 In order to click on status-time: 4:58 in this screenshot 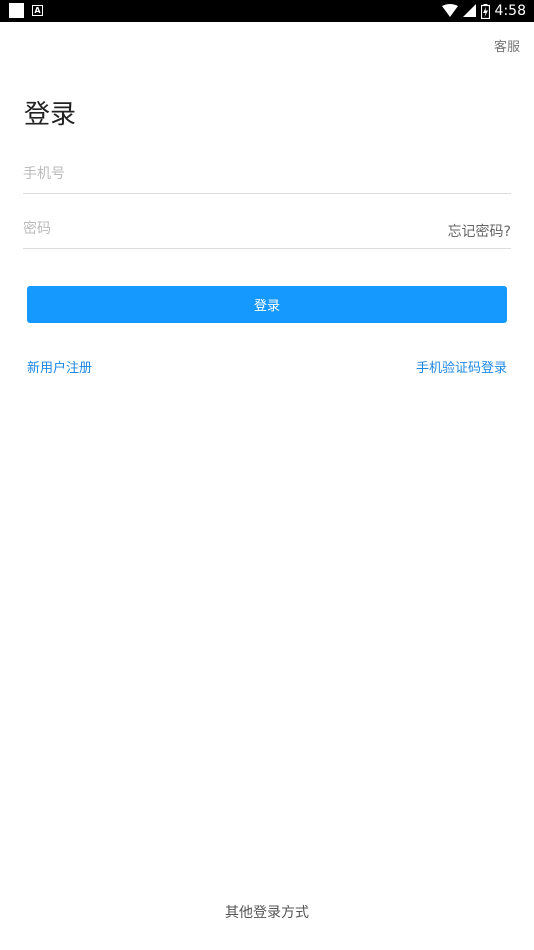, I will do `click(510, 11)`.